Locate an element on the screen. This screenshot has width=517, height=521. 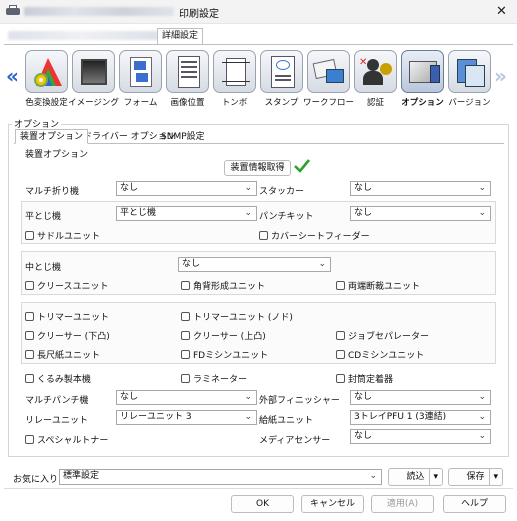
trimmer-unit-checkbox: トリマーユニット is located at coordinates (67, 316).